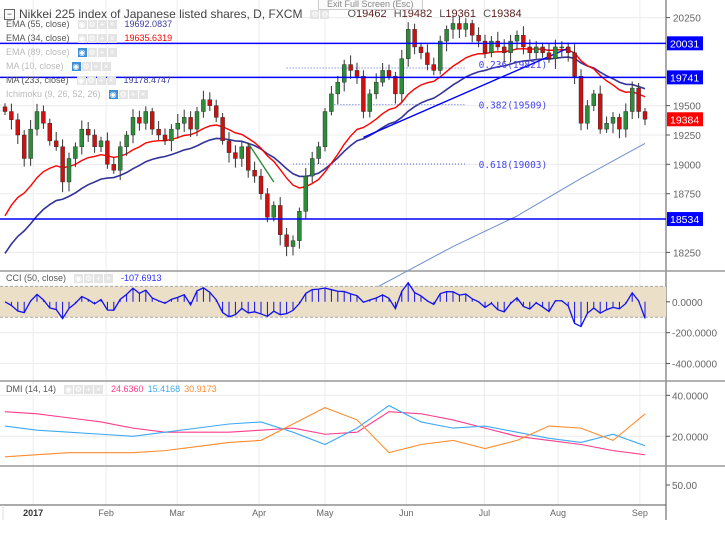 The width and height of the screenshot is (725, 543). What do you see at coordinates (9, 14) in the screenshot?
I see `collapse-icon: −` at bounding box center [9, 14].